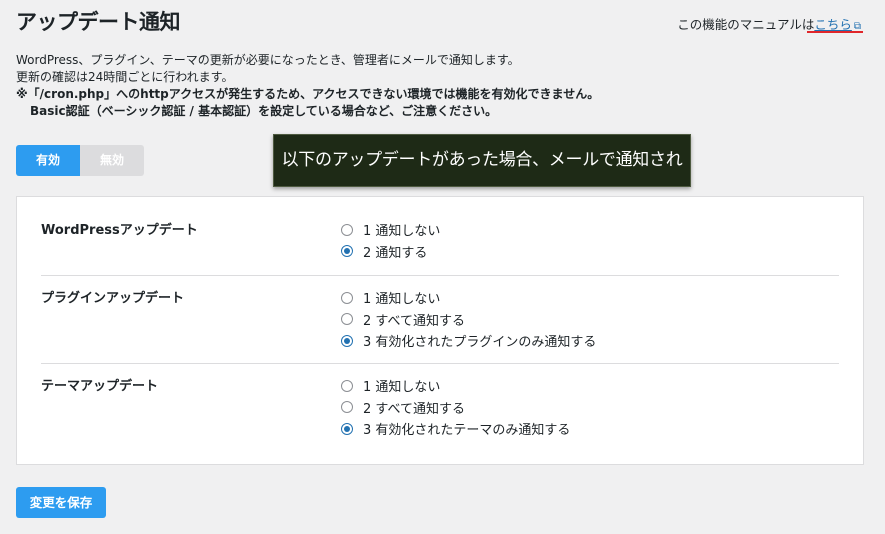 This screenshot has width=885, height=534. I want to click on radio-option: 2 通知する, so click(390, 252).